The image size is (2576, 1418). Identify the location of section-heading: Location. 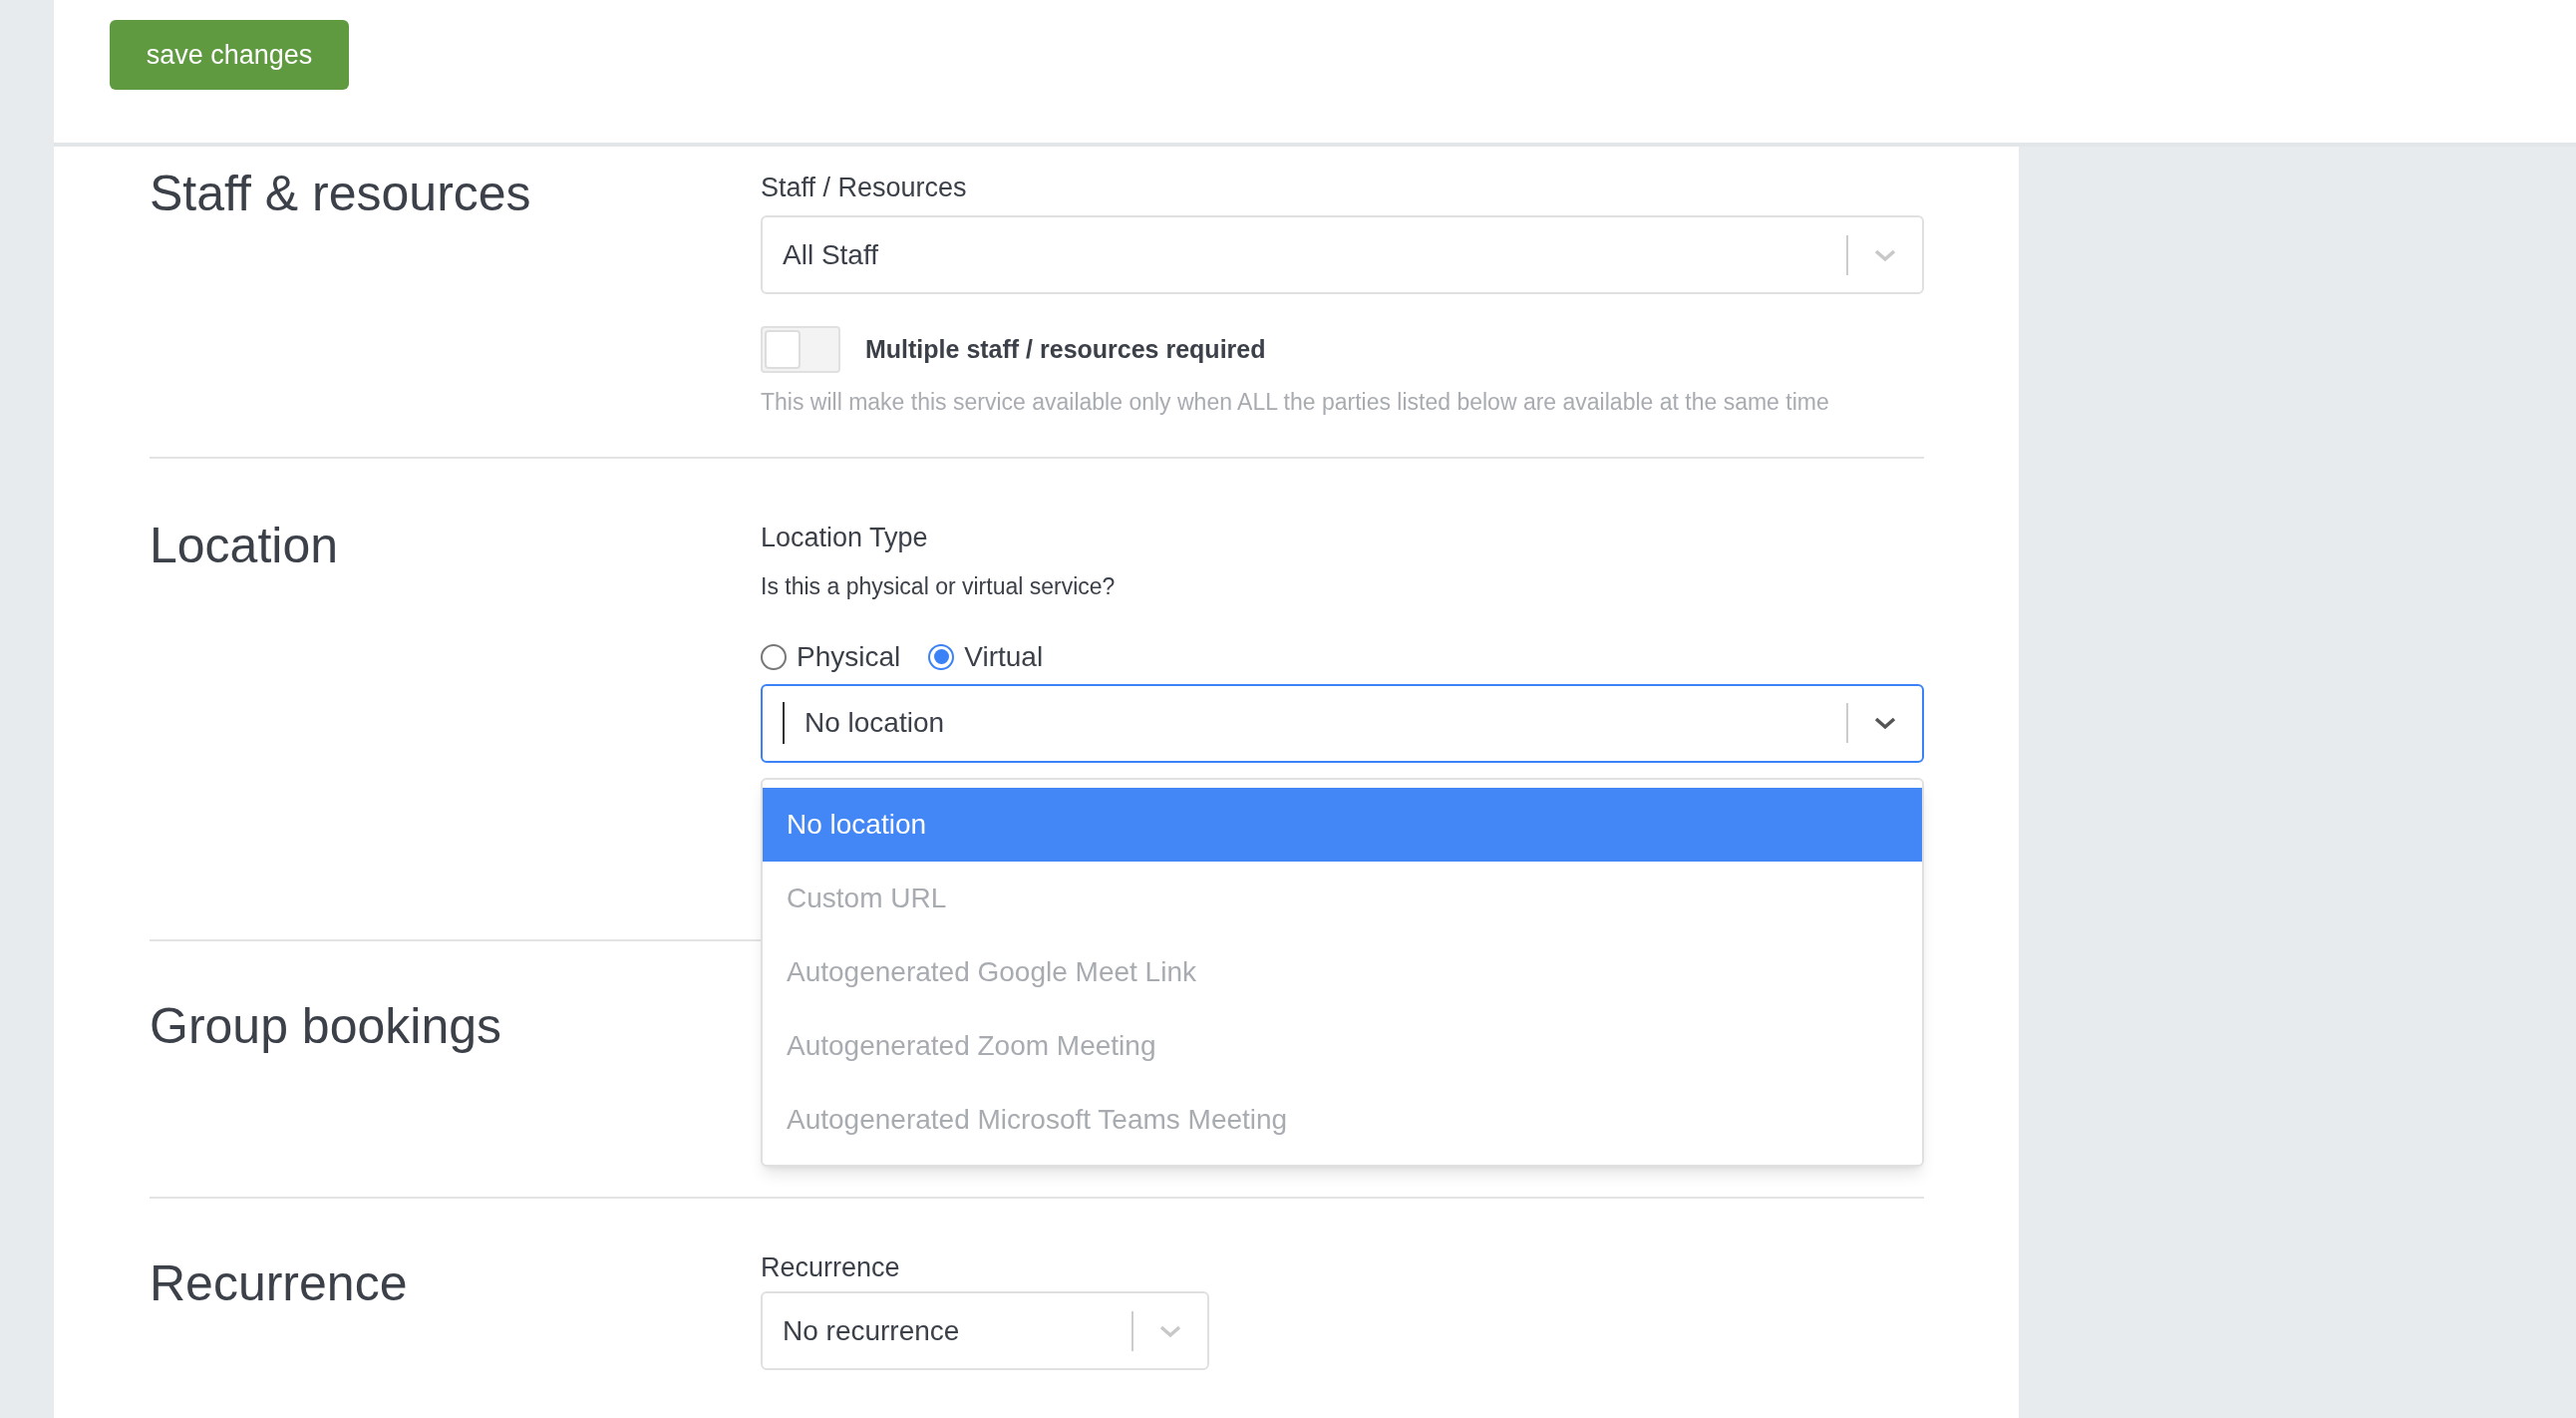
(245, 548).